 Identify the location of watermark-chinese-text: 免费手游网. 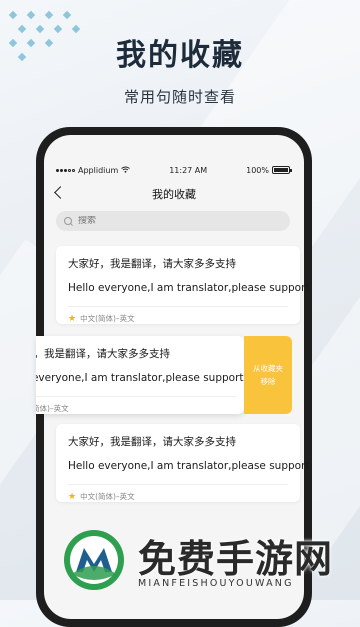
(236, 559).